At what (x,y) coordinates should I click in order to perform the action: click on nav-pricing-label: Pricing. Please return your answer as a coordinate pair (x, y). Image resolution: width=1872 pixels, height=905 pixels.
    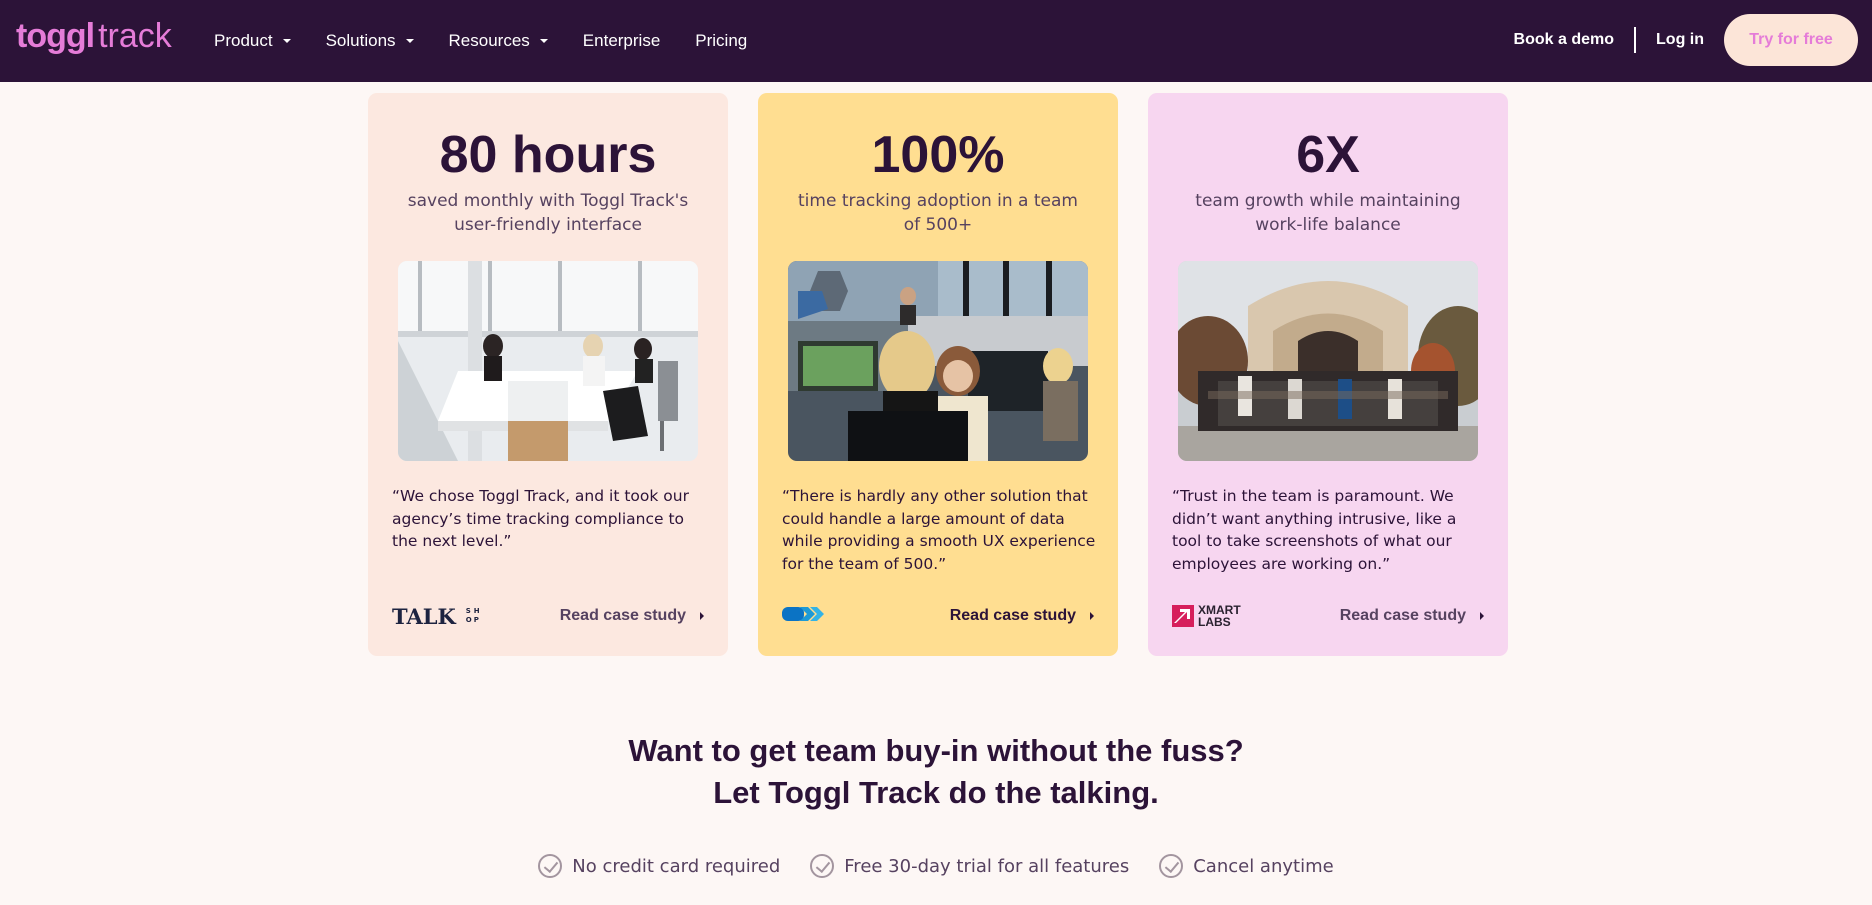
    Looking at the image, I should click on (721, 40).